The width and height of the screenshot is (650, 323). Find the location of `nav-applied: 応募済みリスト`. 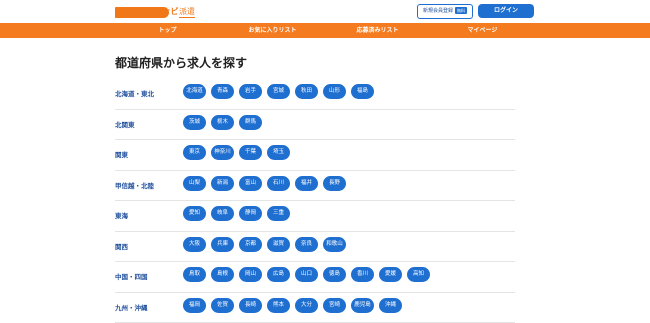

nav-applied: 応募済みリスト is located at coordinates (377, 30).